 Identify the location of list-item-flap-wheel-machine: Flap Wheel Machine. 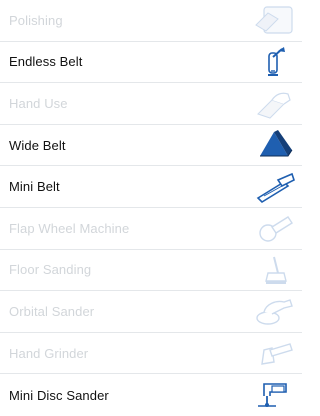
(151, 229).